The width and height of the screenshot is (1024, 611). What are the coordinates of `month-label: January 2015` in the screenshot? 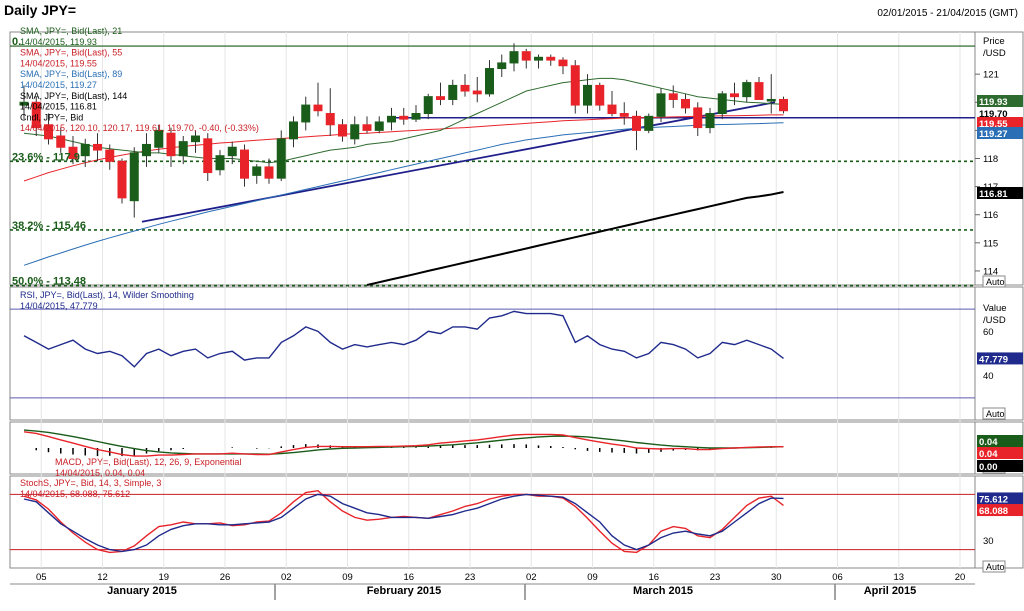 It's located at (142, 591).